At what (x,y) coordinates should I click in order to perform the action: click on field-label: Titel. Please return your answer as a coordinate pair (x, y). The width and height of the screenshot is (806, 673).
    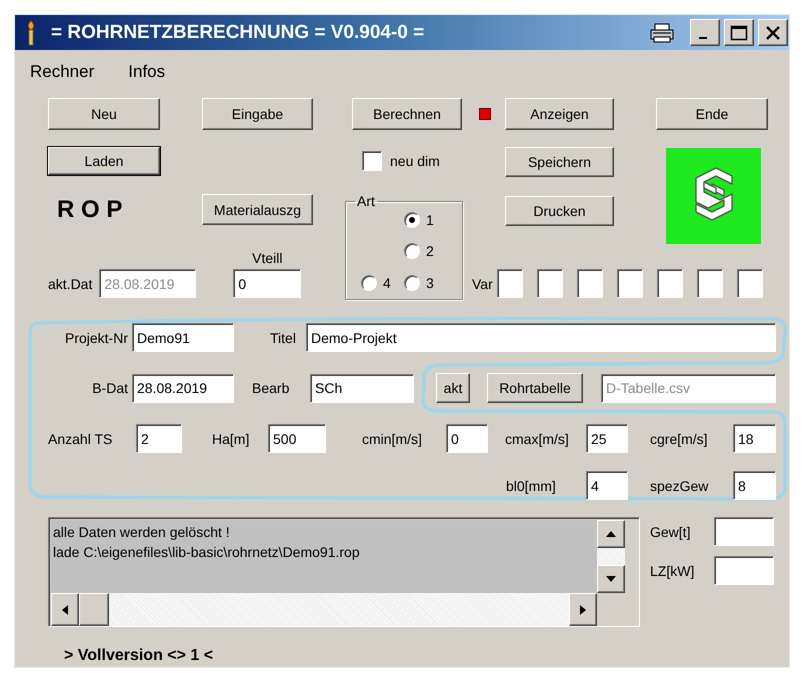
    Looking at the image, I should click on (283, 338).